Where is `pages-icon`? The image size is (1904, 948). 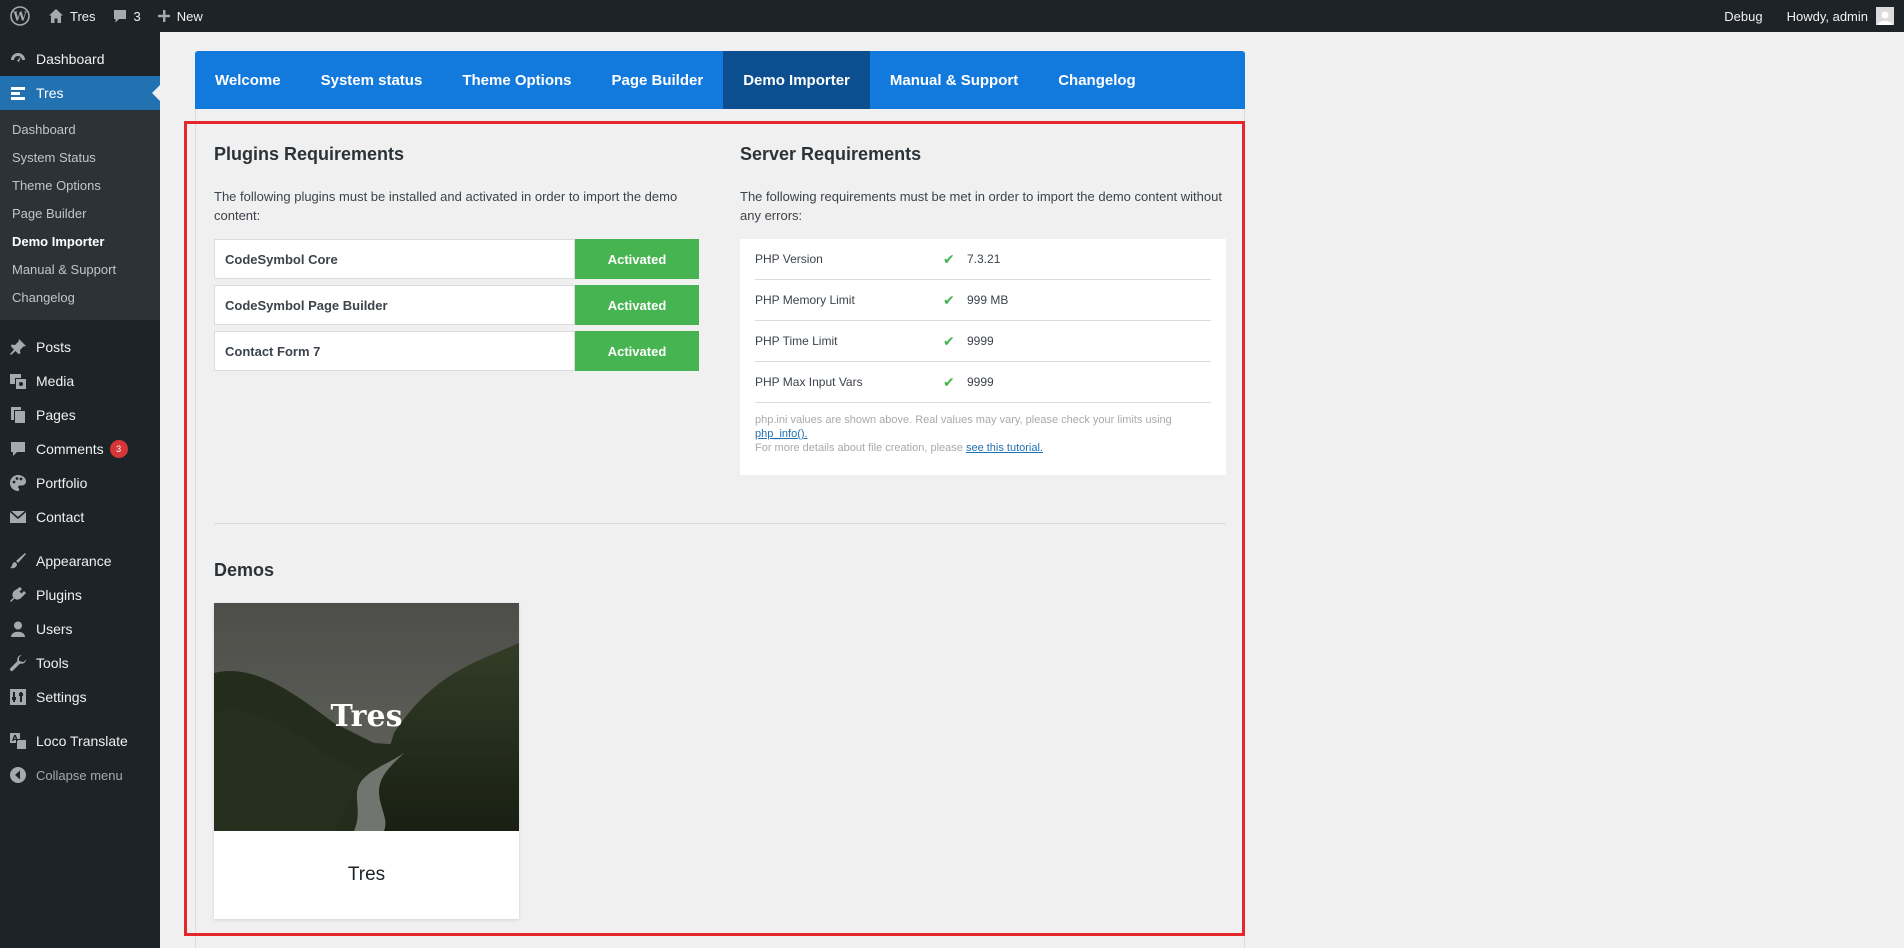
pages-icon is located at coordinates (18, 415).